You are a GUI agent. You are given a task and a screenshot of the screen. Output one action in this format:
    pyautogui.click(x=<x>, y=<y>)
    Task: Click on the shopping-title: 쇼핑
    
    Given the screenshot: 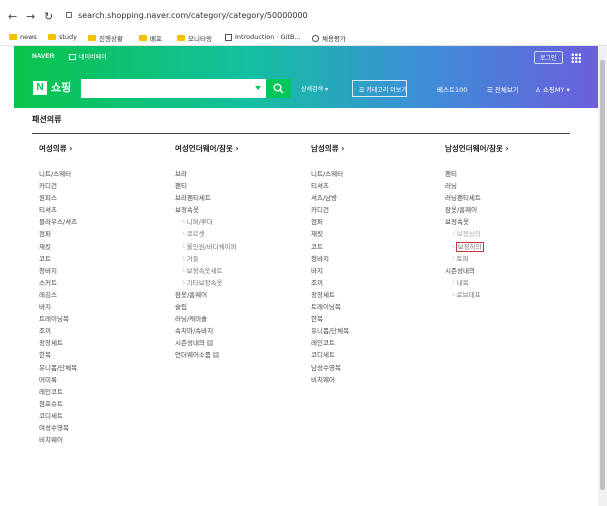 What is the action you would take?
    pyautogui.click(x=61, y=88)
    